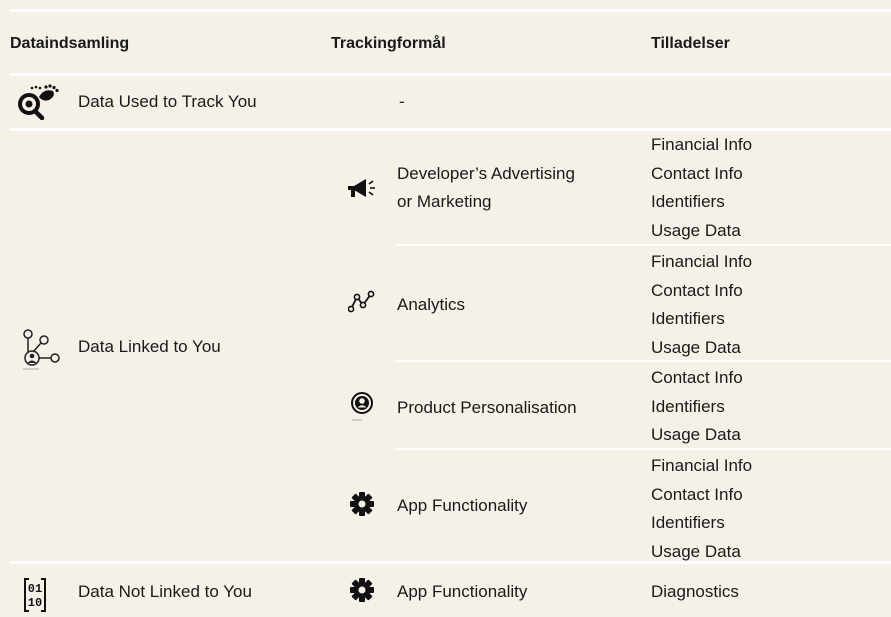  What do you see at coordinates (361, 188) in the screenshot?
I see `megaphone-icon` at bounding box center [361, 188].